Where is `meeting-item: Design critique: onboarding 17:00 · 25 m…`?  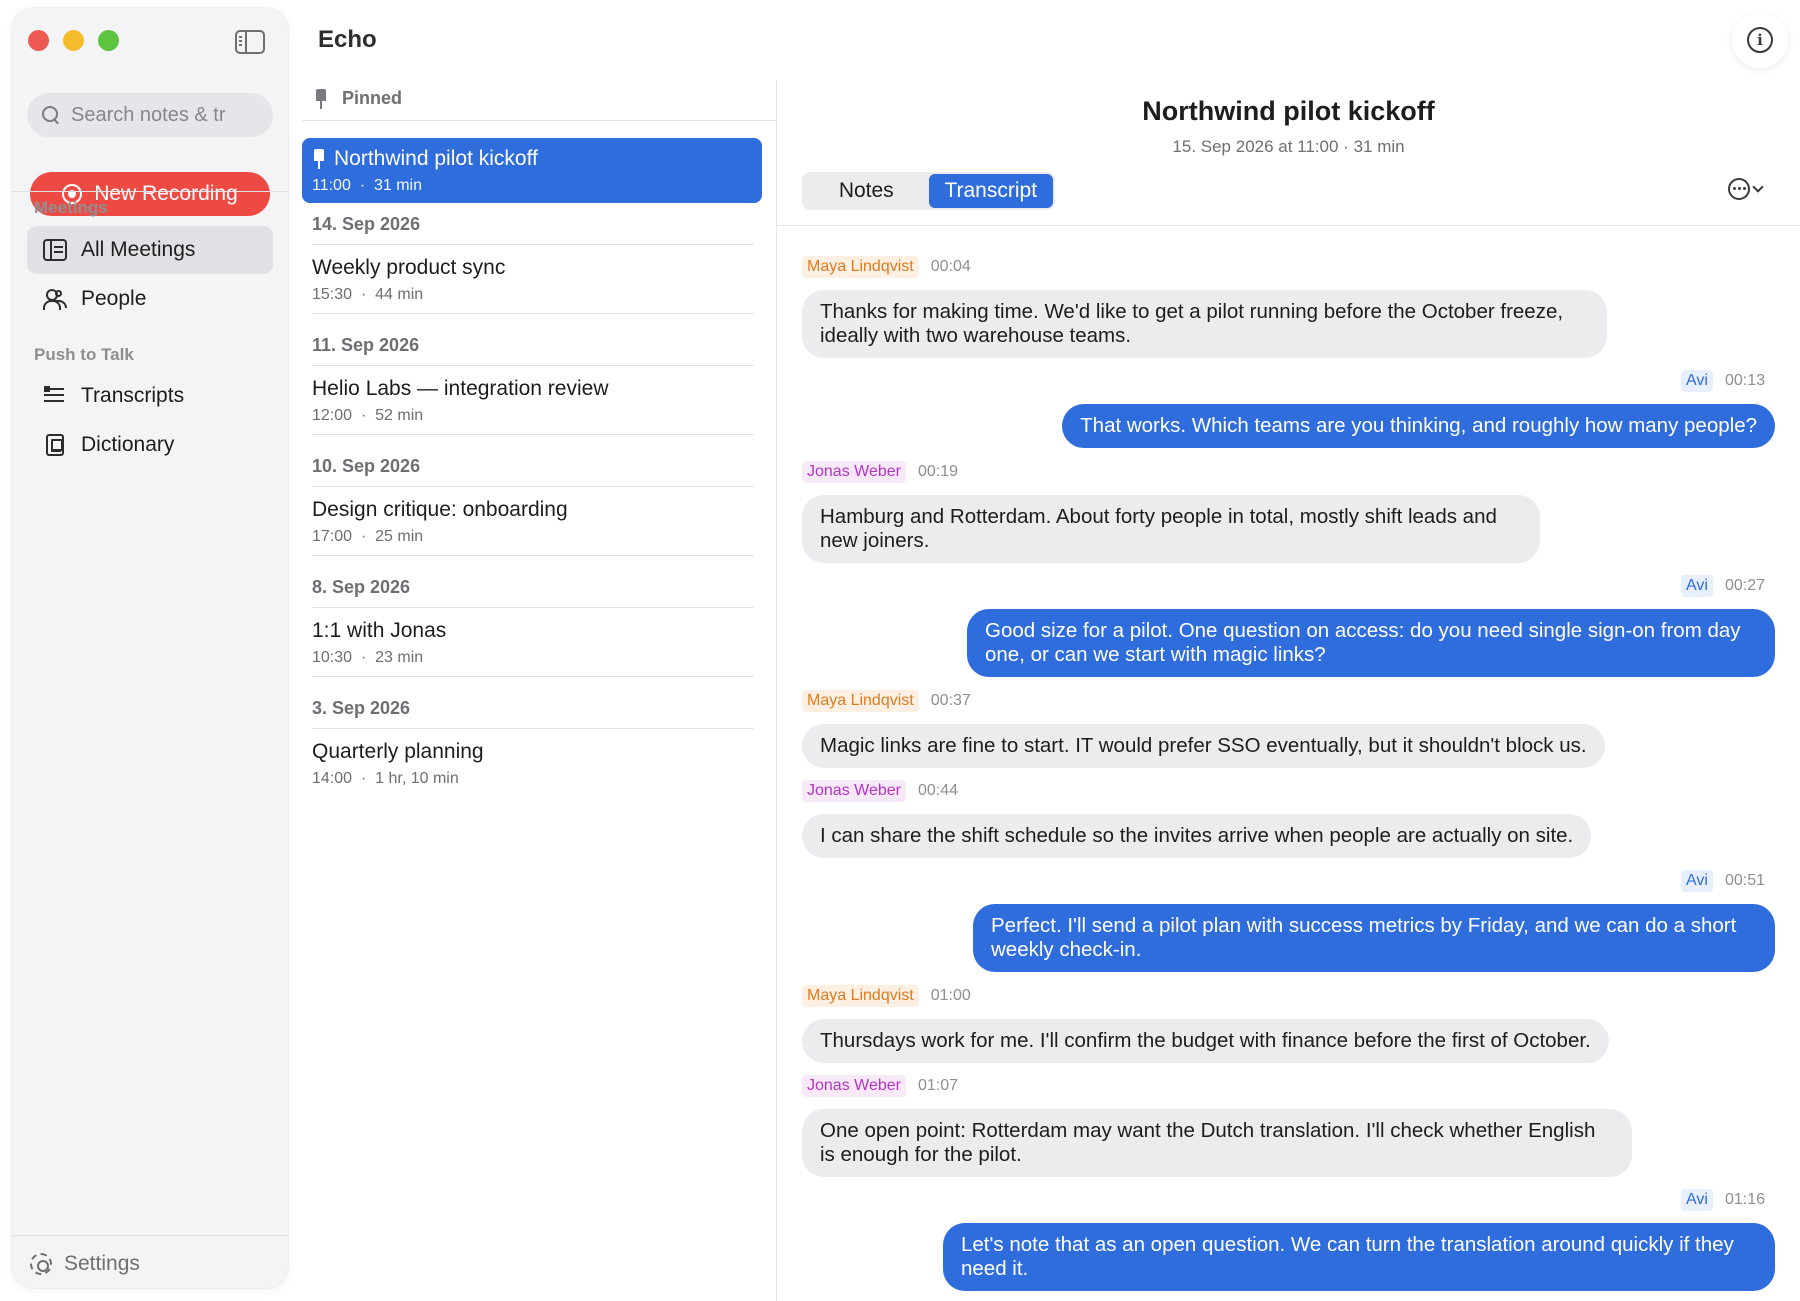 meeting-item: Design critique: onboarding 17:00 · 25 m… is located at coordinates (533, 521).